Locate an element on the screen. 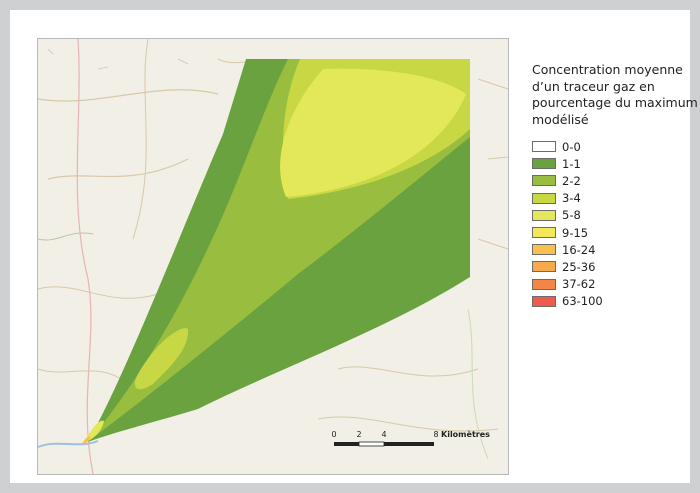 The width and height of the screenshot is (700, 493). legend-label: 5-8 is located at coordinates (571, 215).